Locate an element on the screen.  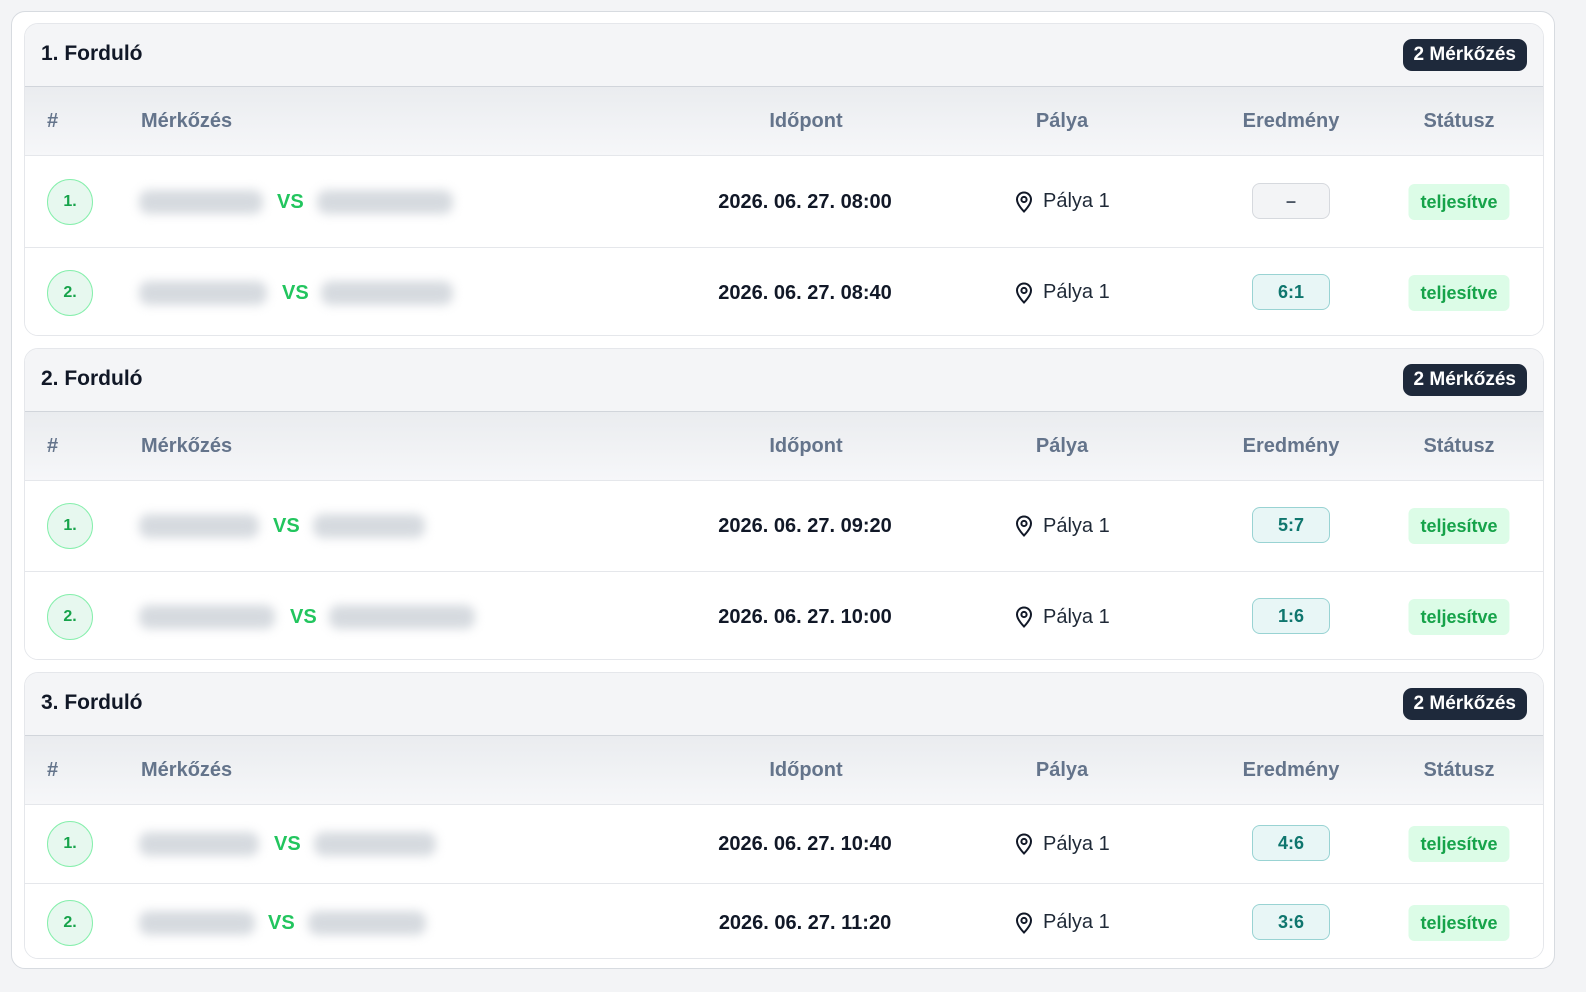
match-time: 2026. 06. 27. 10:40 is located at coordinates (805, 844).